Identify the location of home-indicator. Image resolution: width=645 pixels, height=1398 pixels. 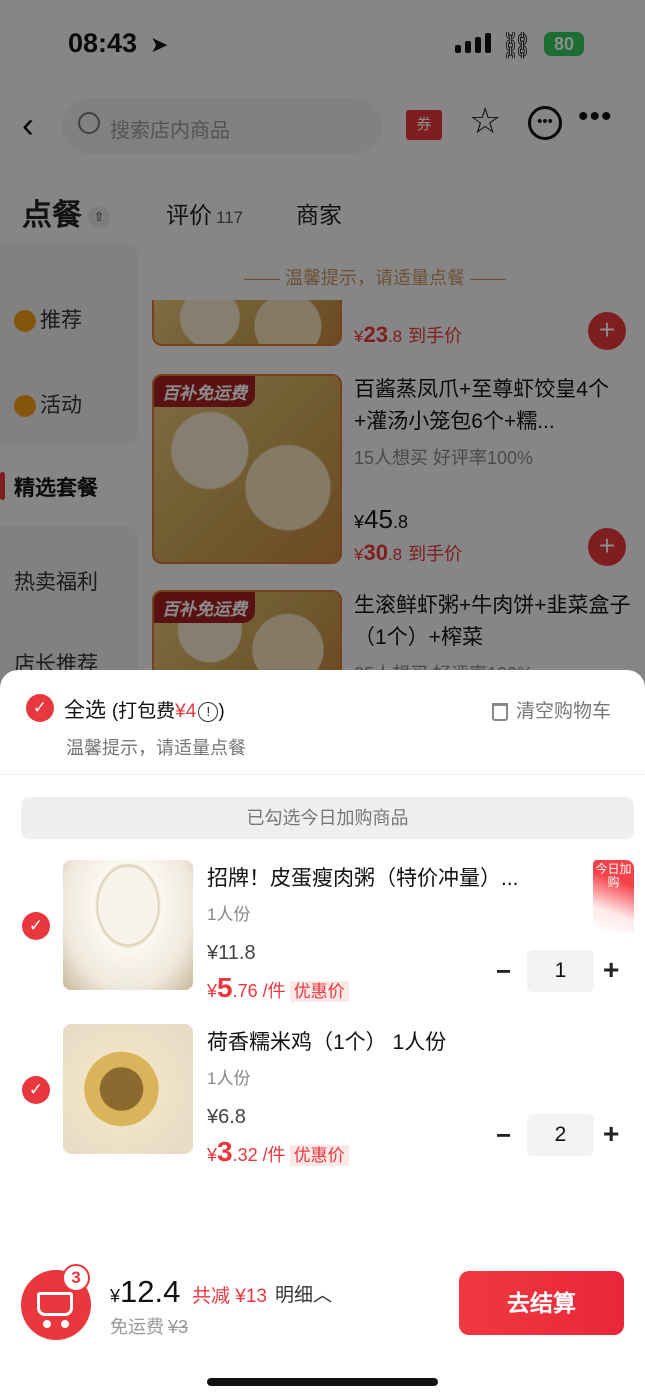
(322, 1382).